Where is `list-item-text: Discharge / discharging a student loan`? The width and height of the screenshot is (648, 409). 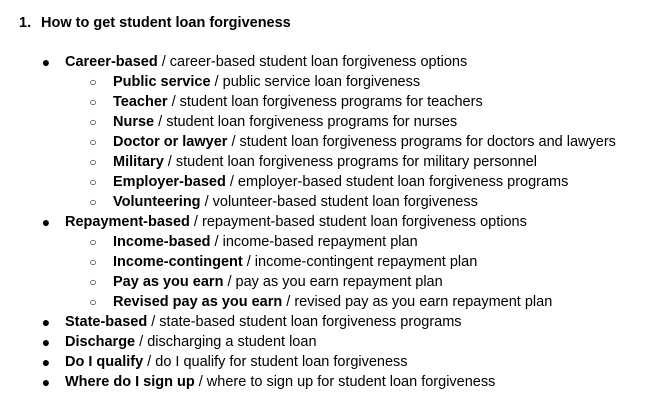 list-item-text: Discharge / discharging a student loan is located at coordinates (191, 342).